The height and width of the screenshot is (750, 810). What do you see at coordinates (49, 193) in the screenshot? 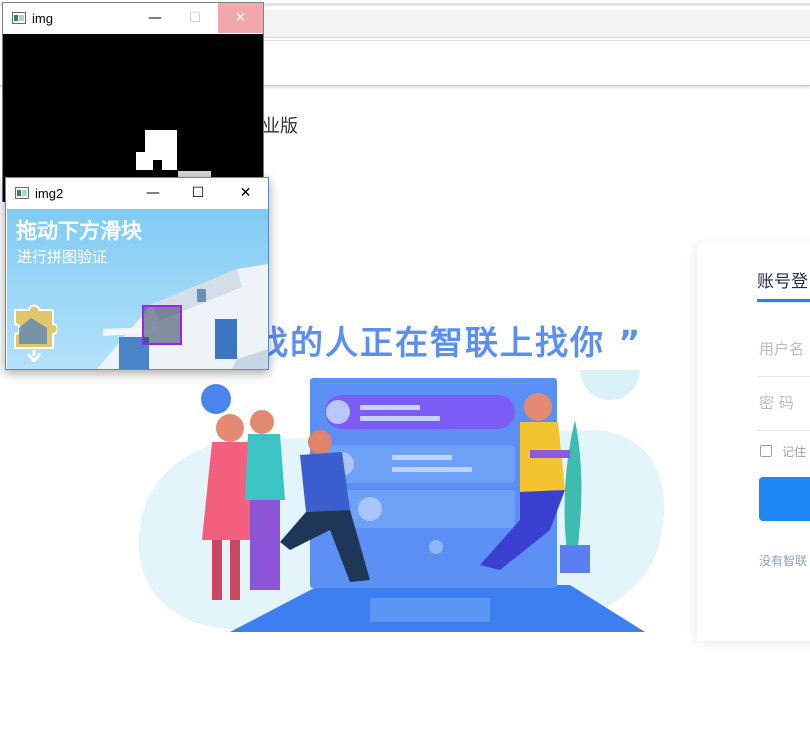
I see `window-title: img2` at bounding box center [49, 193].